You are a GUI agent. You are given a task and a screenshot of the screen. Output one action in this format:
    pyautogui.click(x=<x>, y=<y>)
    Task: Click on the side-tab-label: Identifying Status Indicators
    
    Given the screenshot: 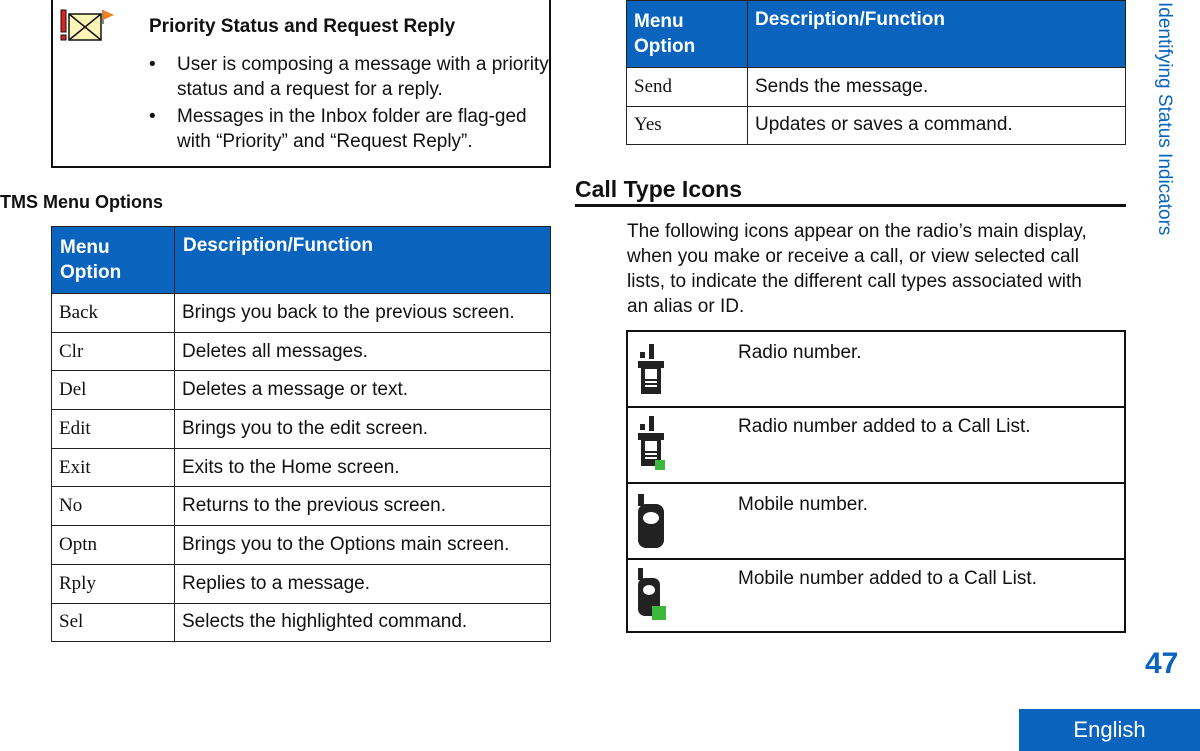 What is the action you would take?
    pyautogui.click(x=1164, y=119)
    